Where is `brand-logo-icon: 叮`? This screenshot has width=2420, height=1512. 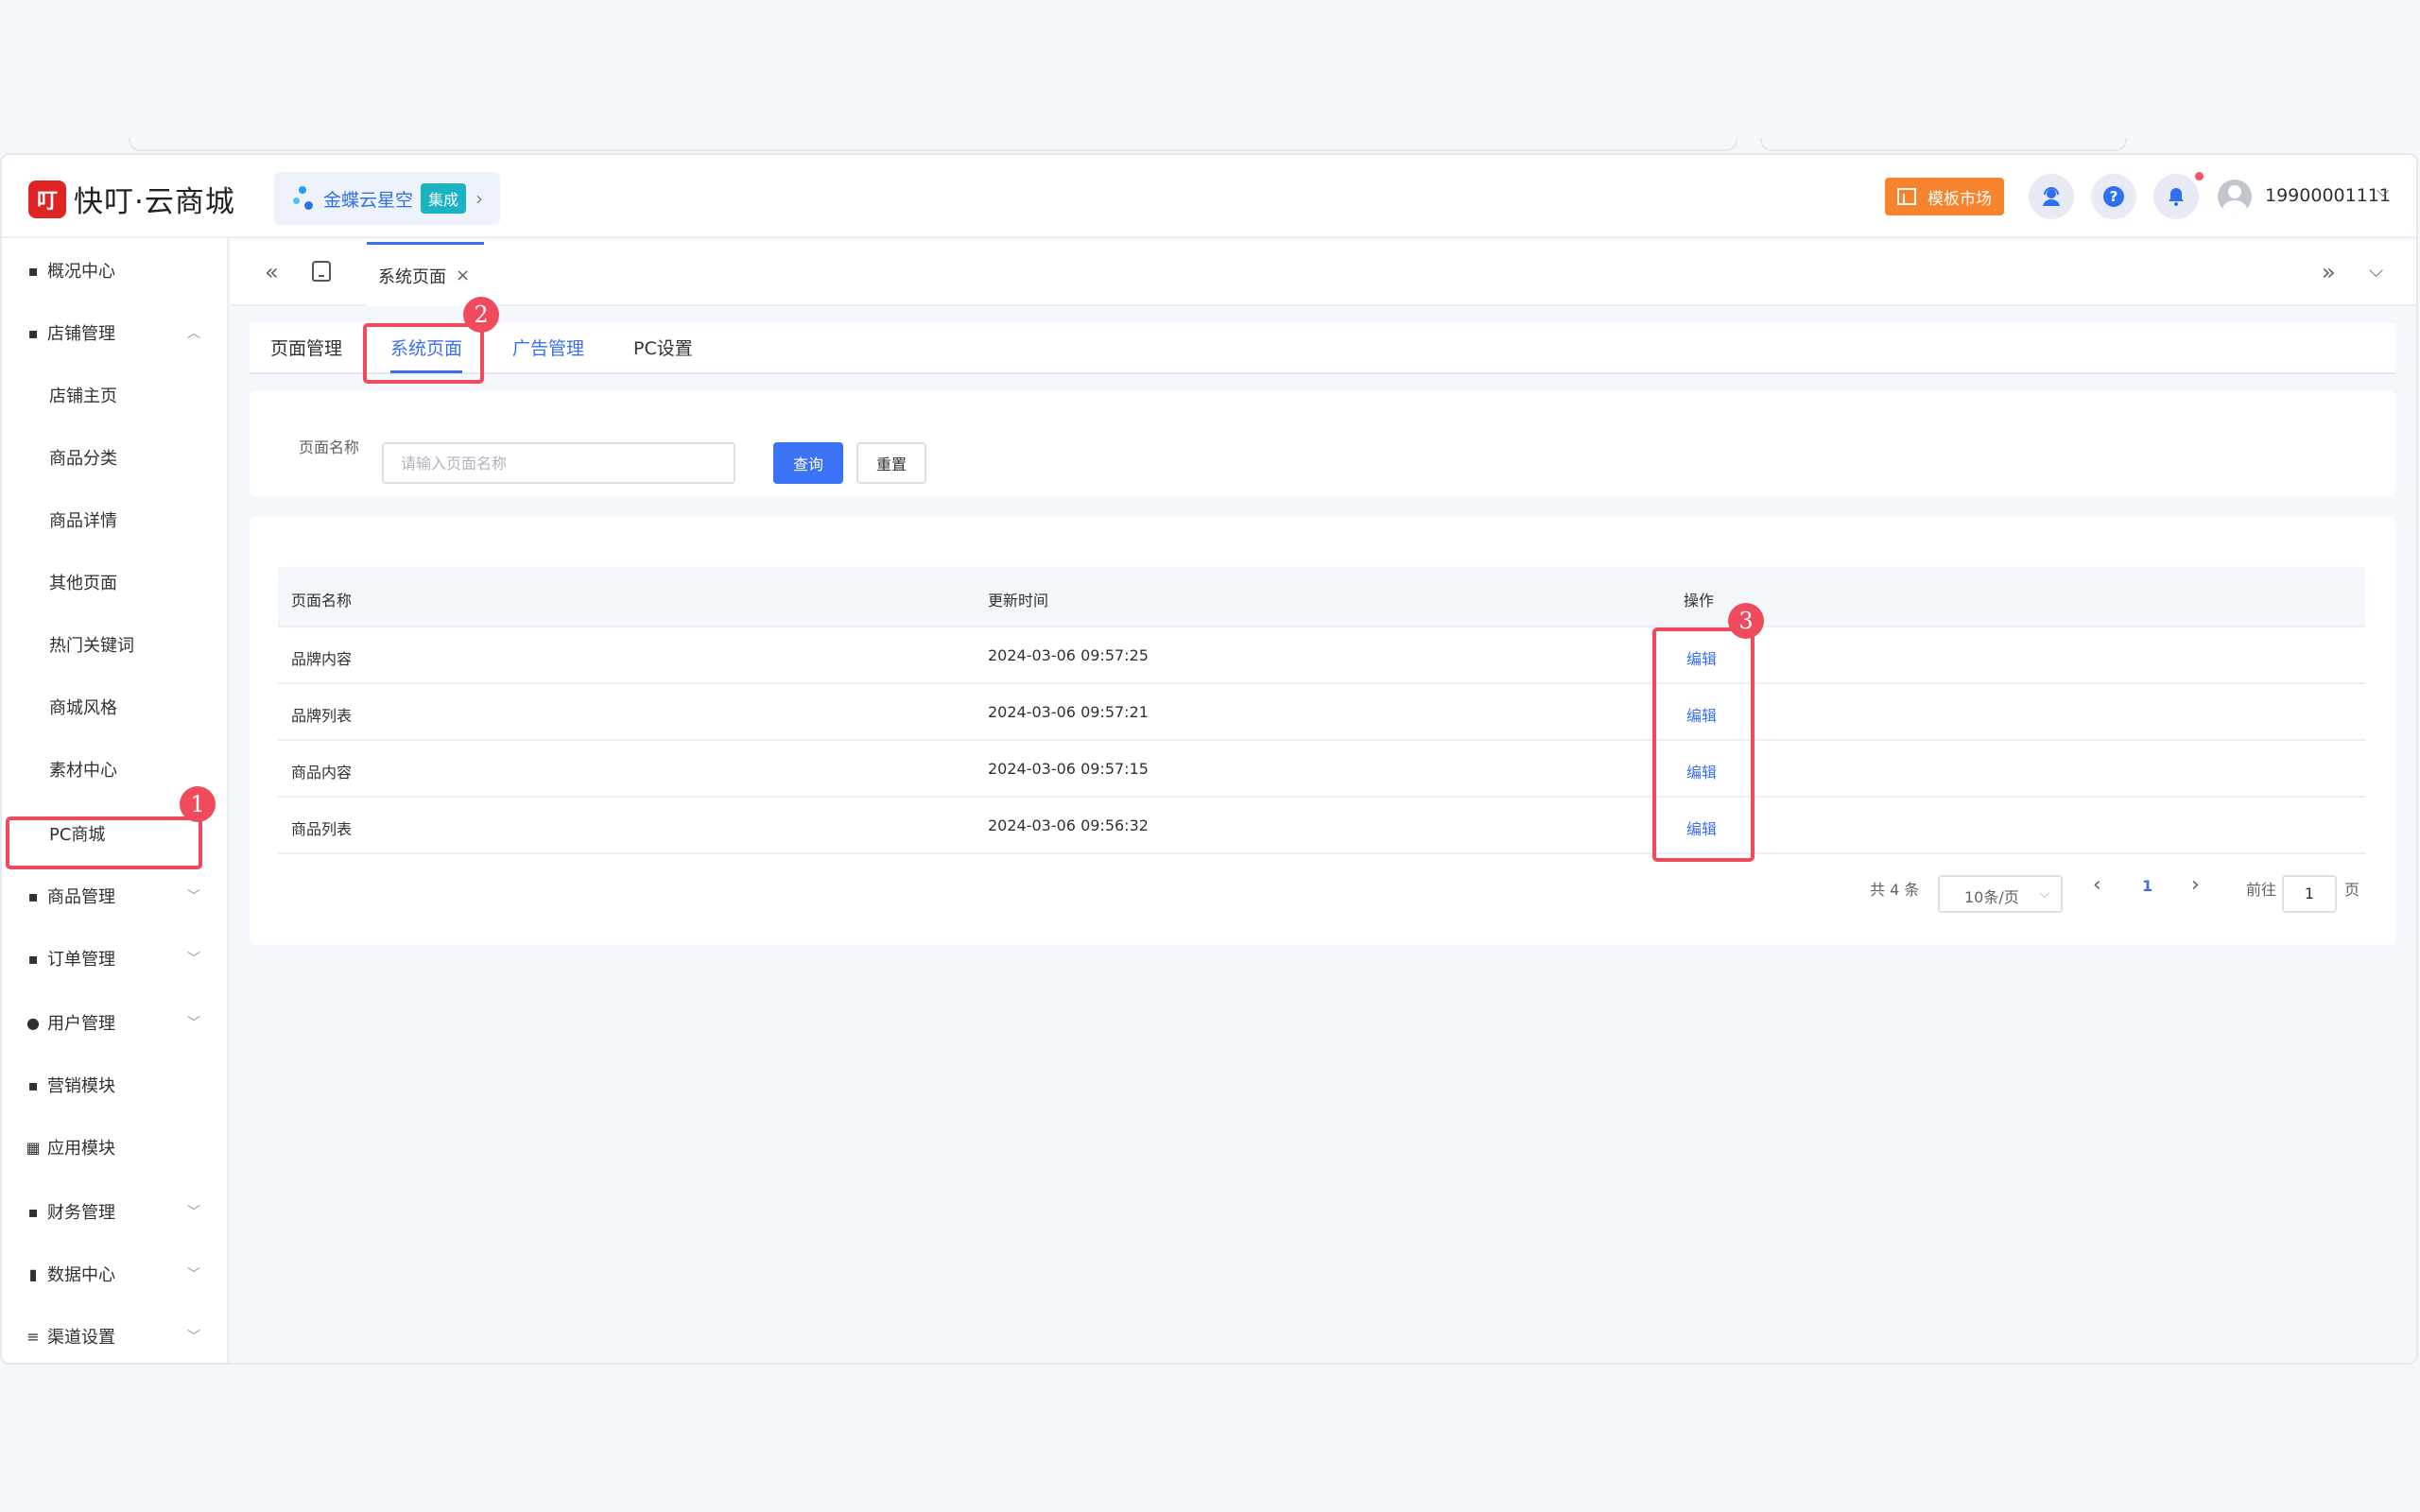 brand-logo-icon: 叮 is located at coordinates (47, 199).